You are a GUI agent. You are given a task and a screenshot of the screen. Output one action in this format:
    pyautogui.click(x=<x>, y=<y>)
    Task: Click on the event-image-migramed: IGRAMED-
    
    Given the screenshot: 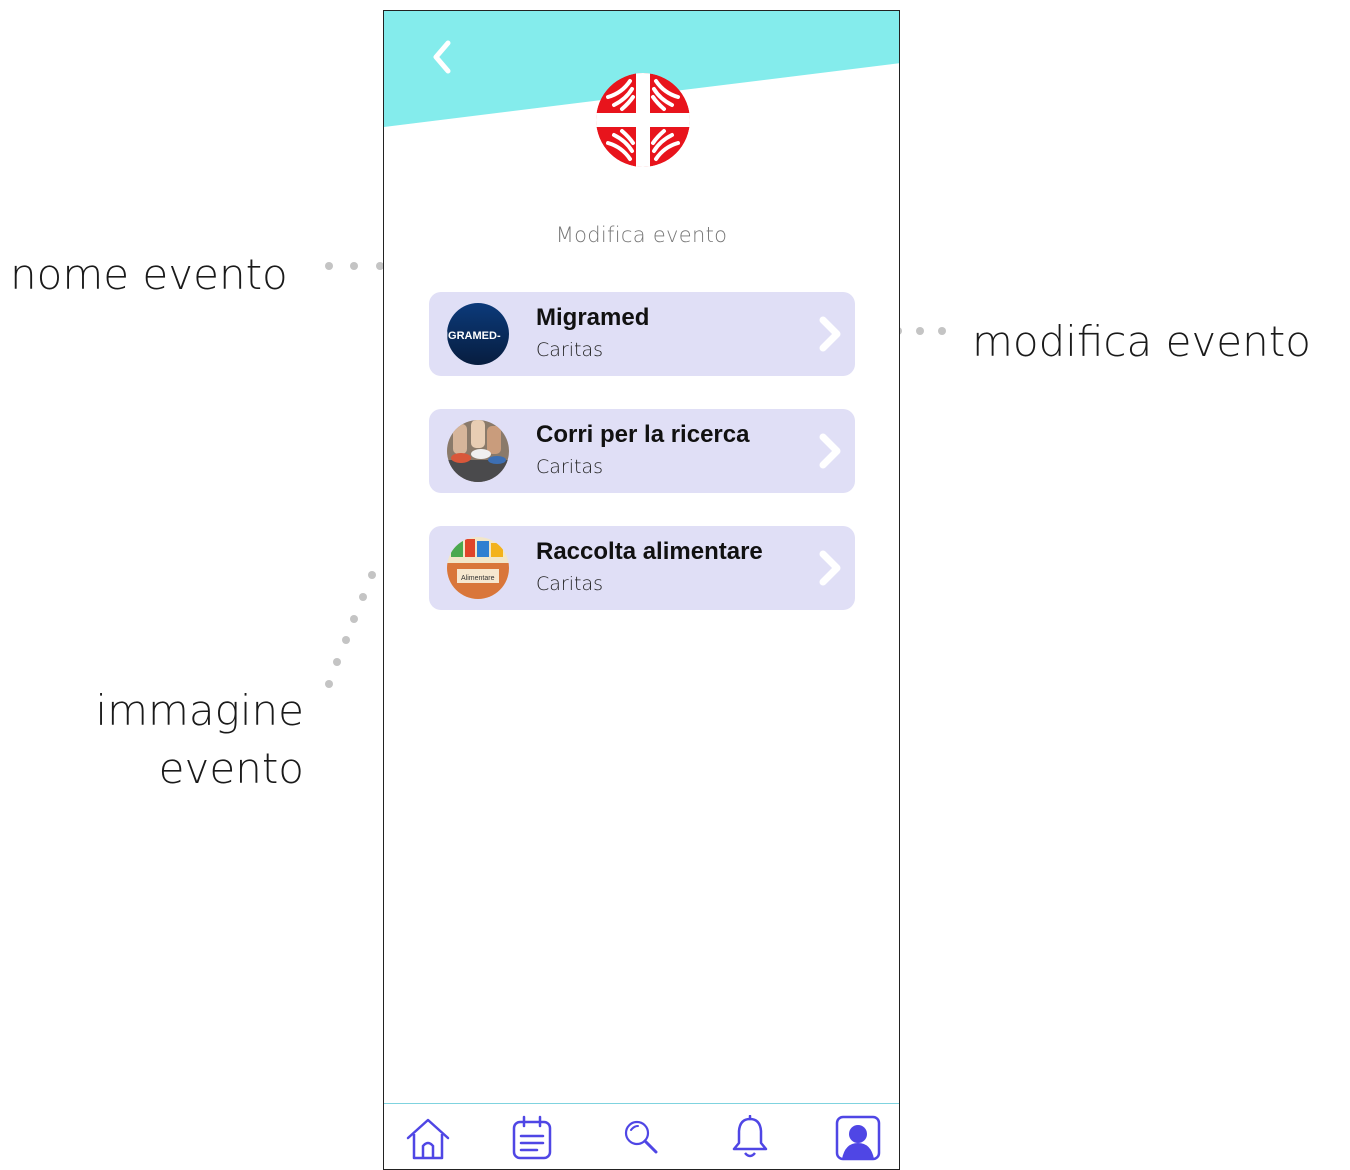 What is the action you would take?
    pyautogui.click(x=478, y=334)
    